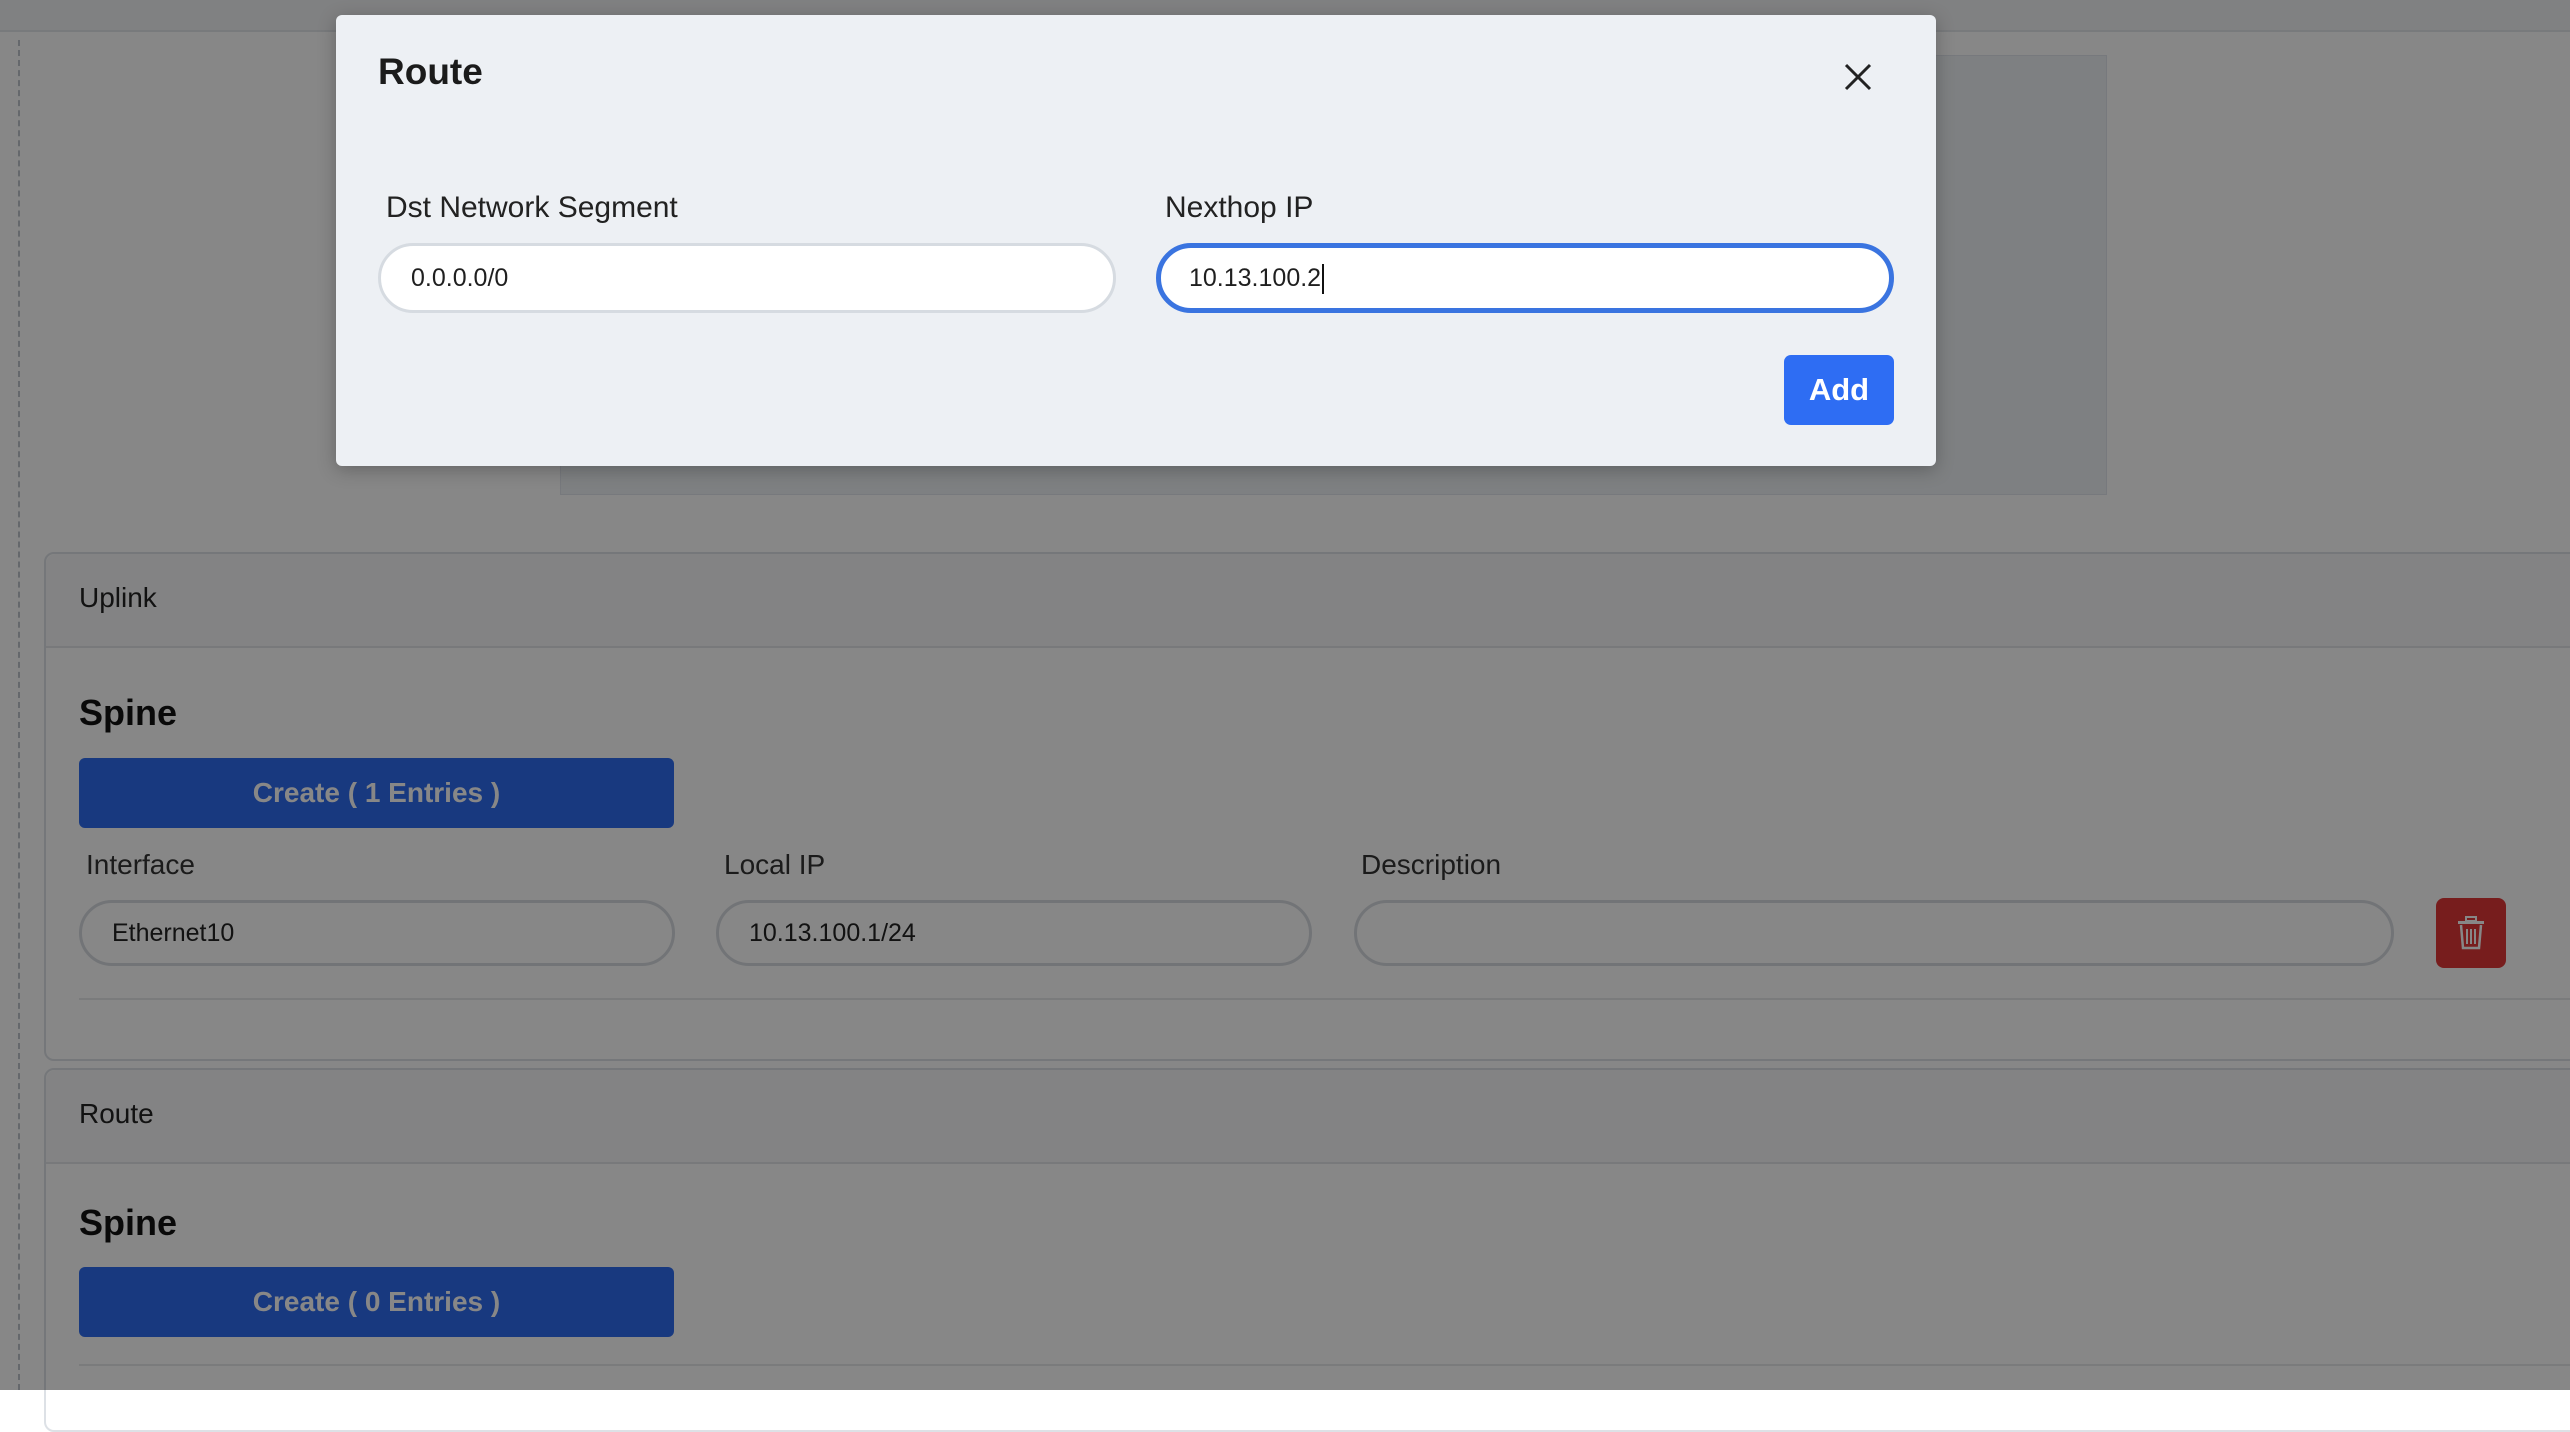 The image size is (2570, 1432). I want to click on close-icon, so click(1858, 77).